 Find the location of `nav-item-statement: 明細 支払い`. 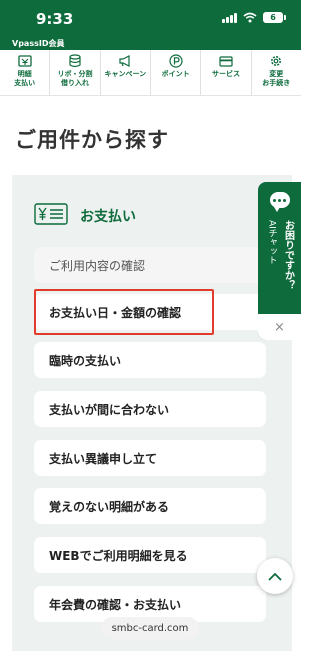

nav-item-statement: 明細 支払い is located at coordinates (25, 72).